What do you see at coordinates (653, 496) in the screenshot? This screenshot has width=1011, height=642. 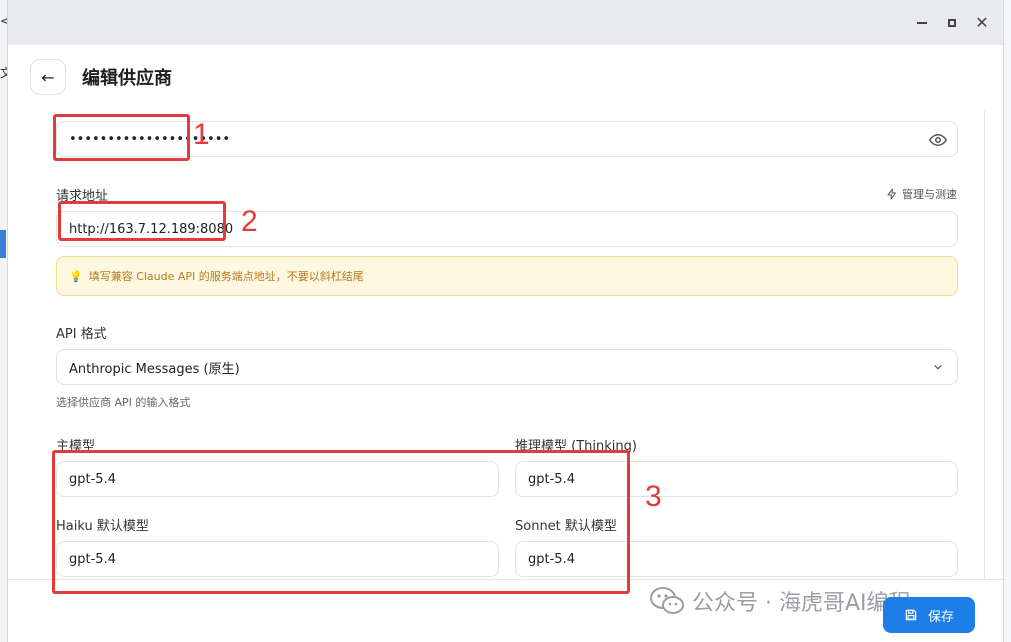 I see `annotation-number-3: 3` at bounding box center [653, 496].